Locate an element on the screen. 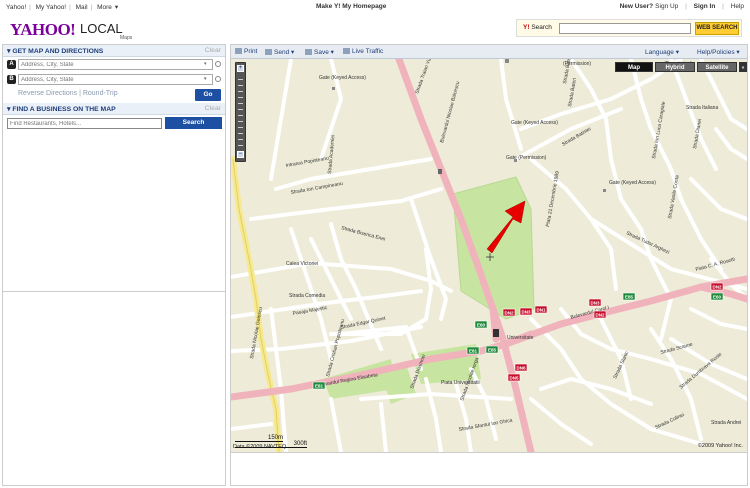 This screenshot has height=488, width=750. zoom-out-button: − is located at coordinates (240, 154).